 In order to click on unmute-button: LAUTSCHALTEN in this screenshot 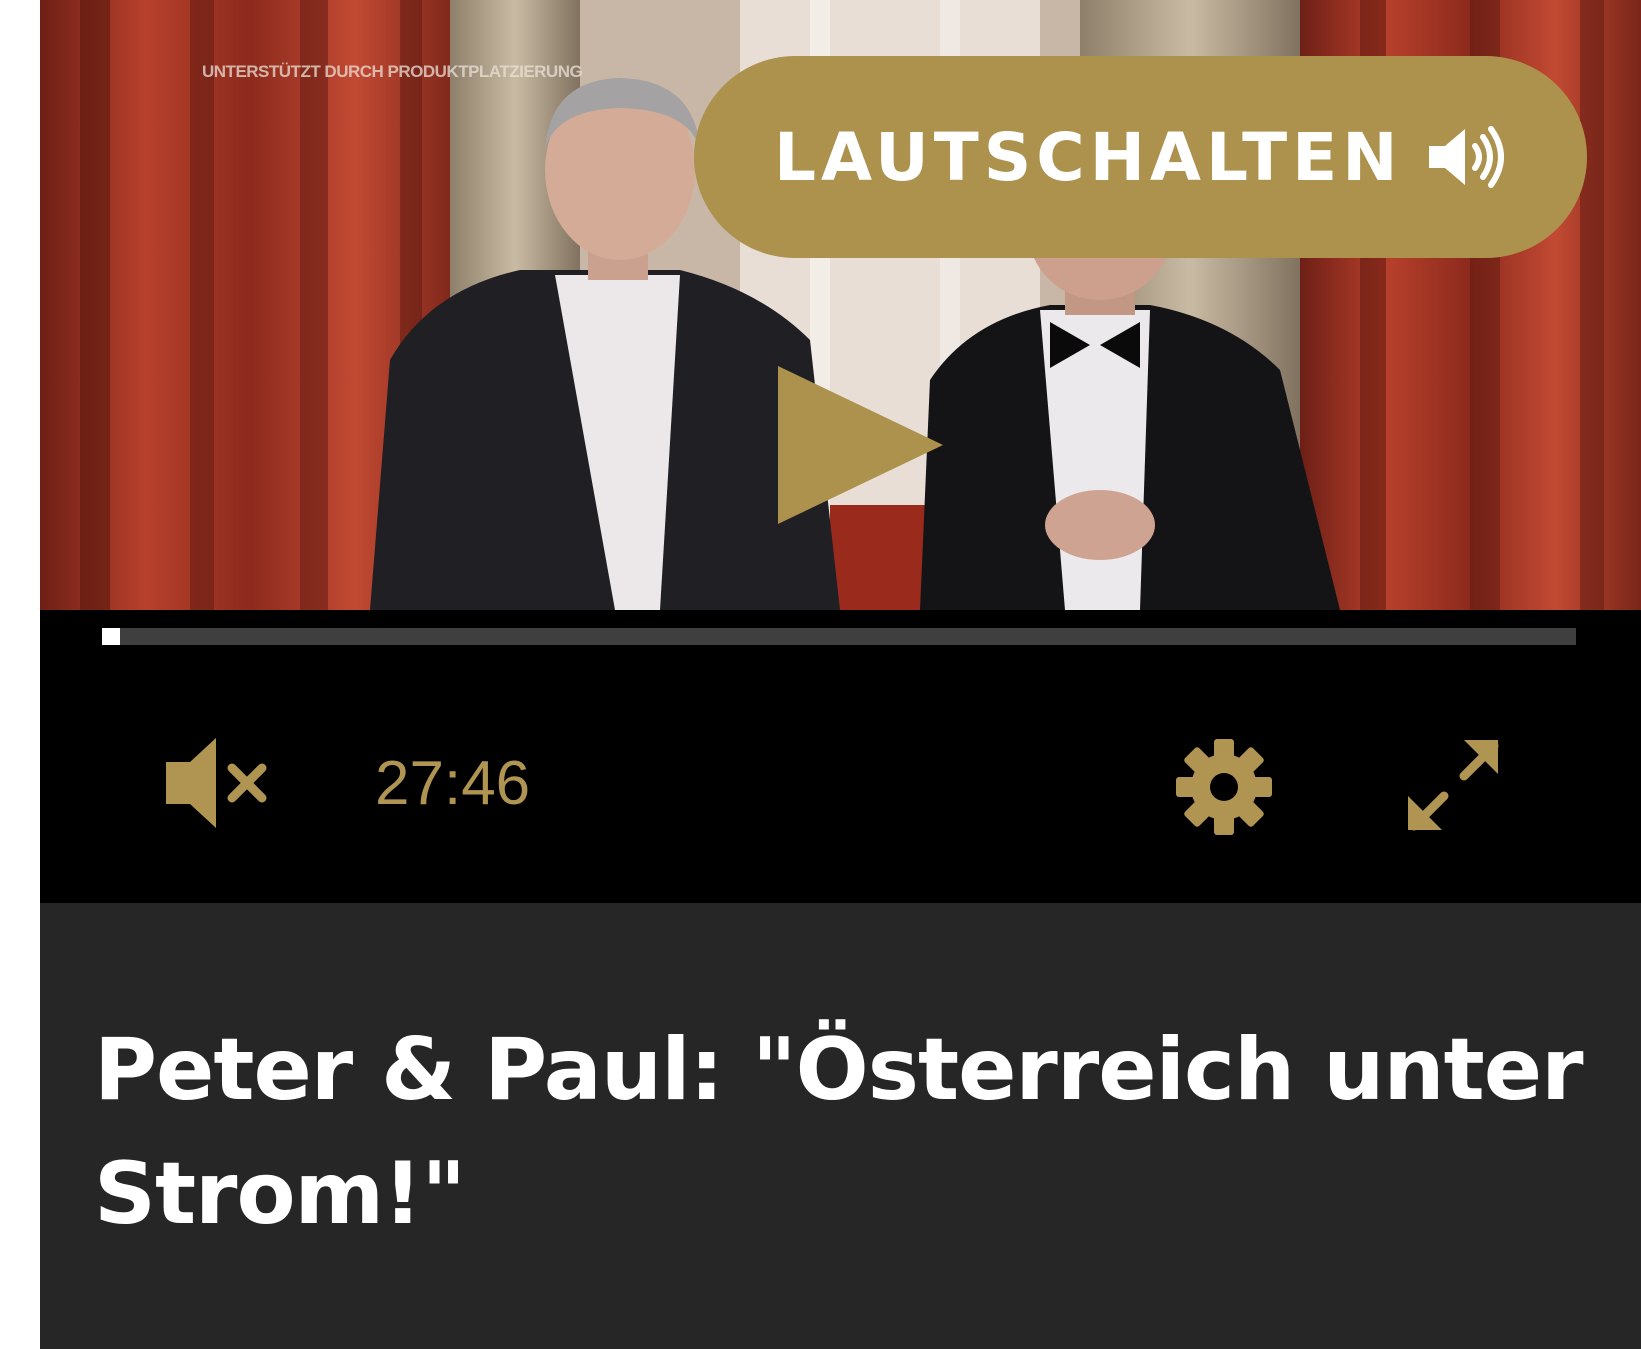, I will do `click(1140, 157)`.